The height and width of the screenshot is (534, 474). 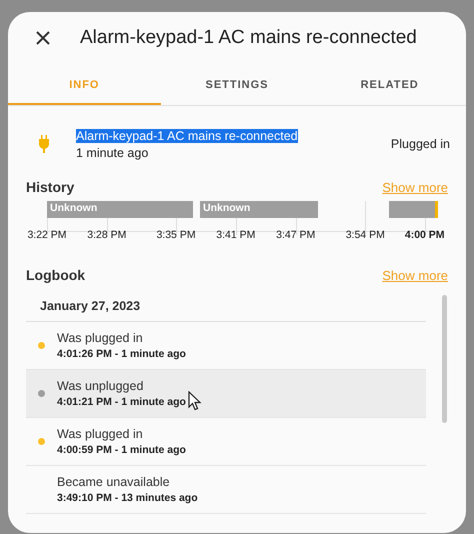 I want to click on time-axis-label: 3:54 PM, so click(x=365, y=235).